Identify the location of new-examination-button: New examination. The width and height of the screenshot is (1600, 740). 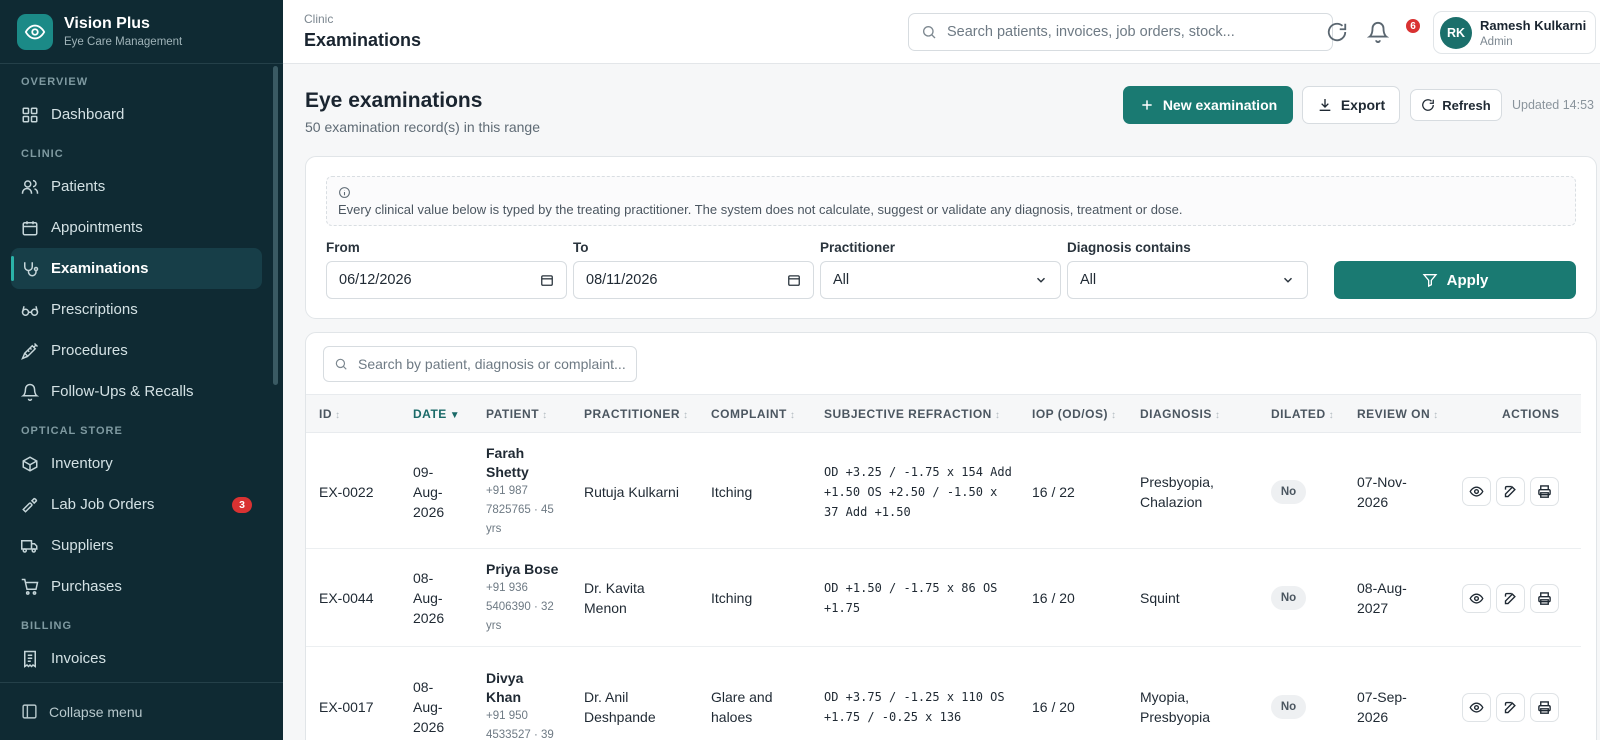
(1208, 105).